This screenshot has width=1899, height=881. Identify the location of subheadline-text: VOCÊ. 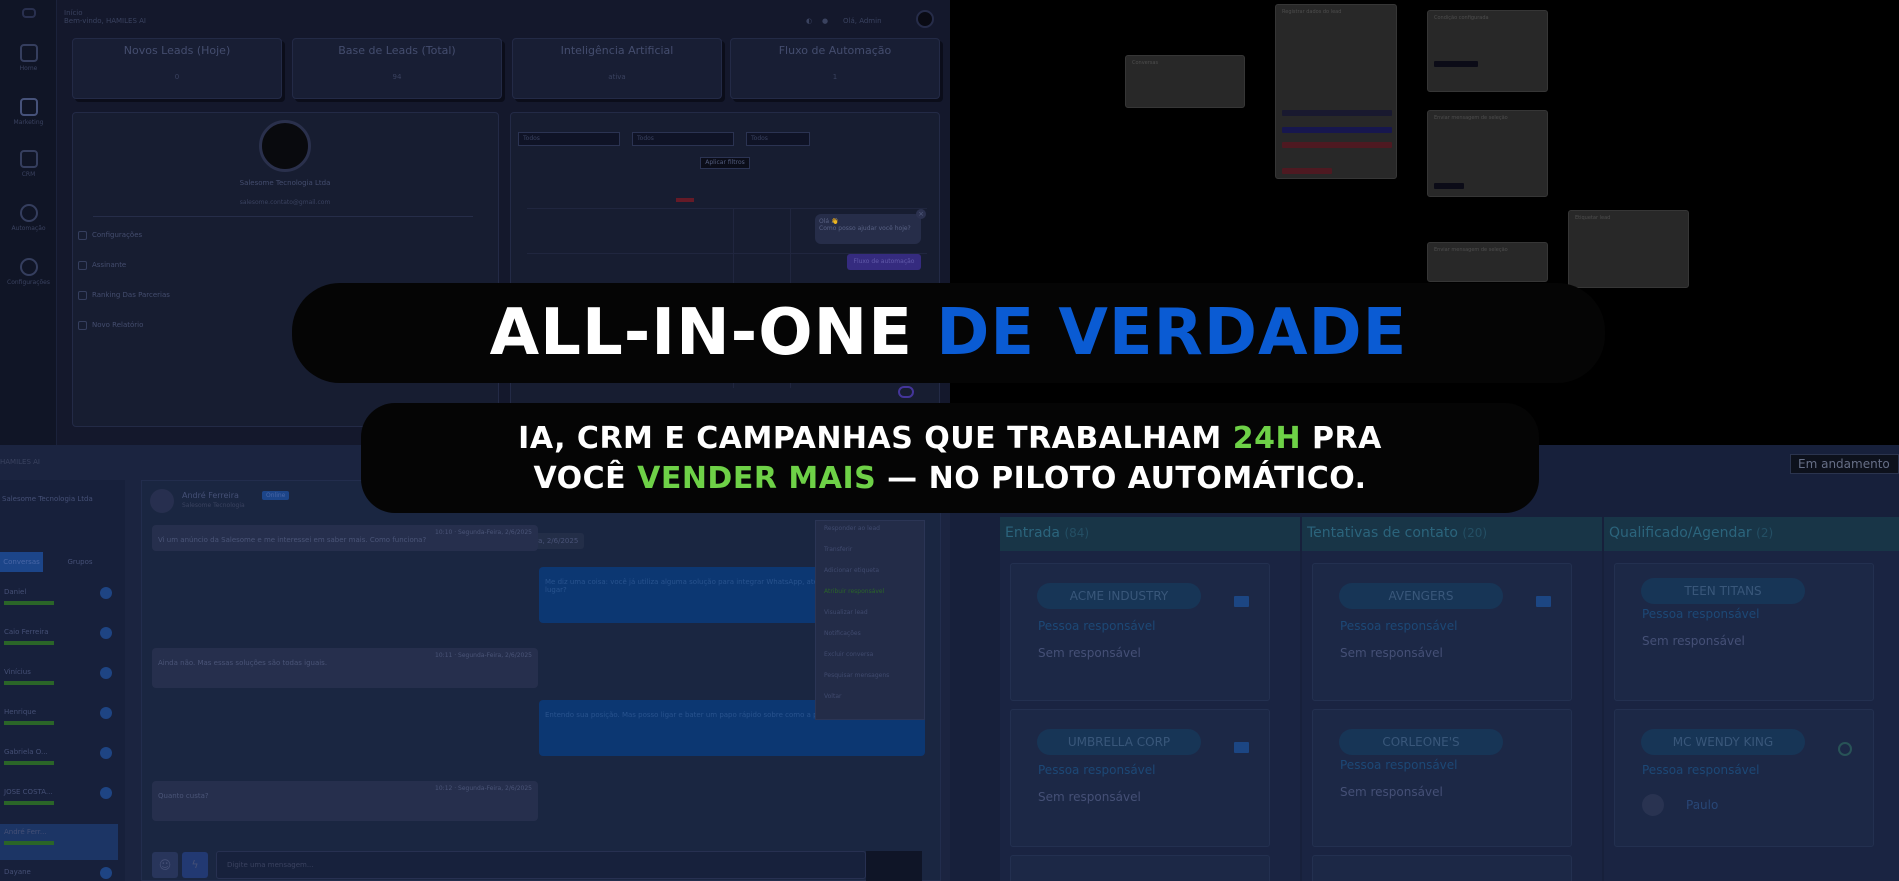
(585, 478).